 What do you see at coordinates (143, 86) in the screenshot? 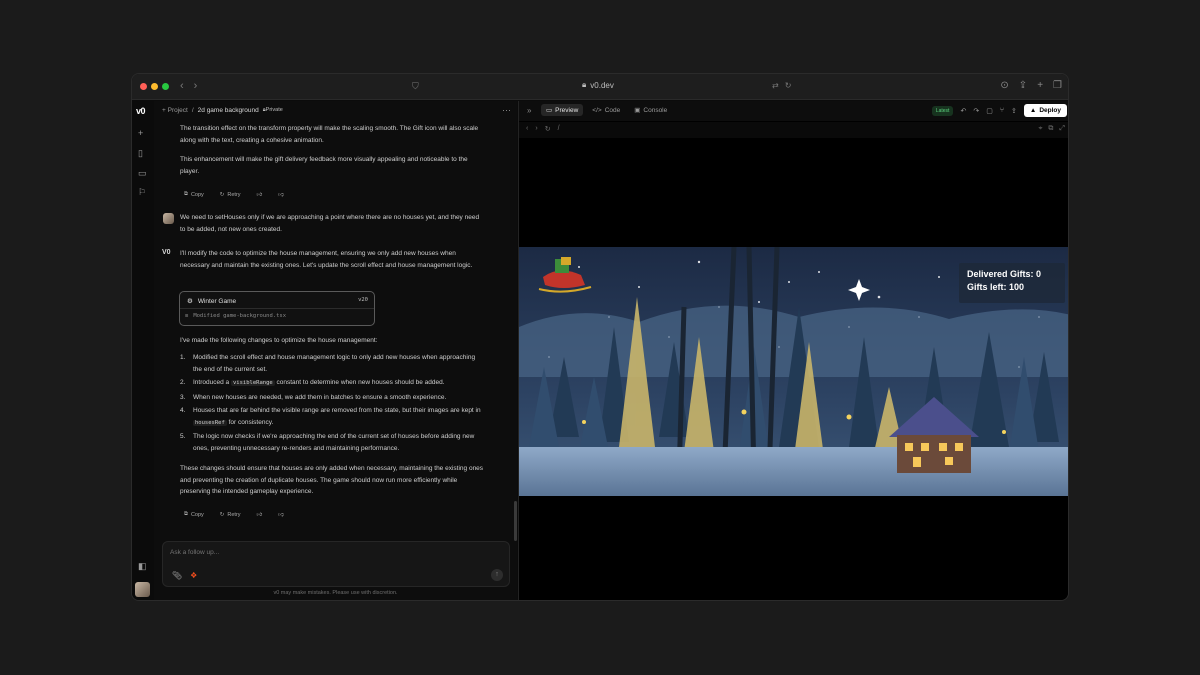
I see `close-window-button` at bounding box center [143, 86].